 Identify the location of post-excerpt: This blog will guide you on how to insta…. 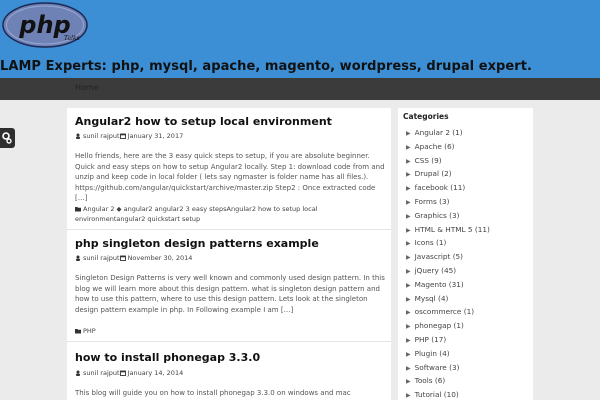
(213, 394).